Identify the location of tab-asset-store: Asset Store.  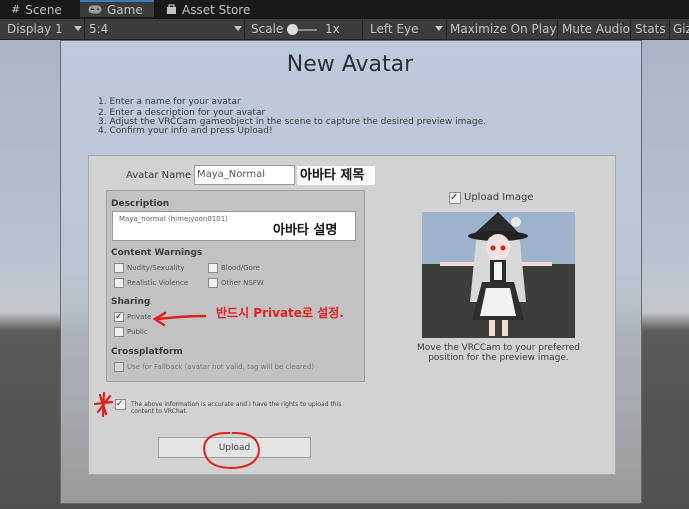
(208, 9).